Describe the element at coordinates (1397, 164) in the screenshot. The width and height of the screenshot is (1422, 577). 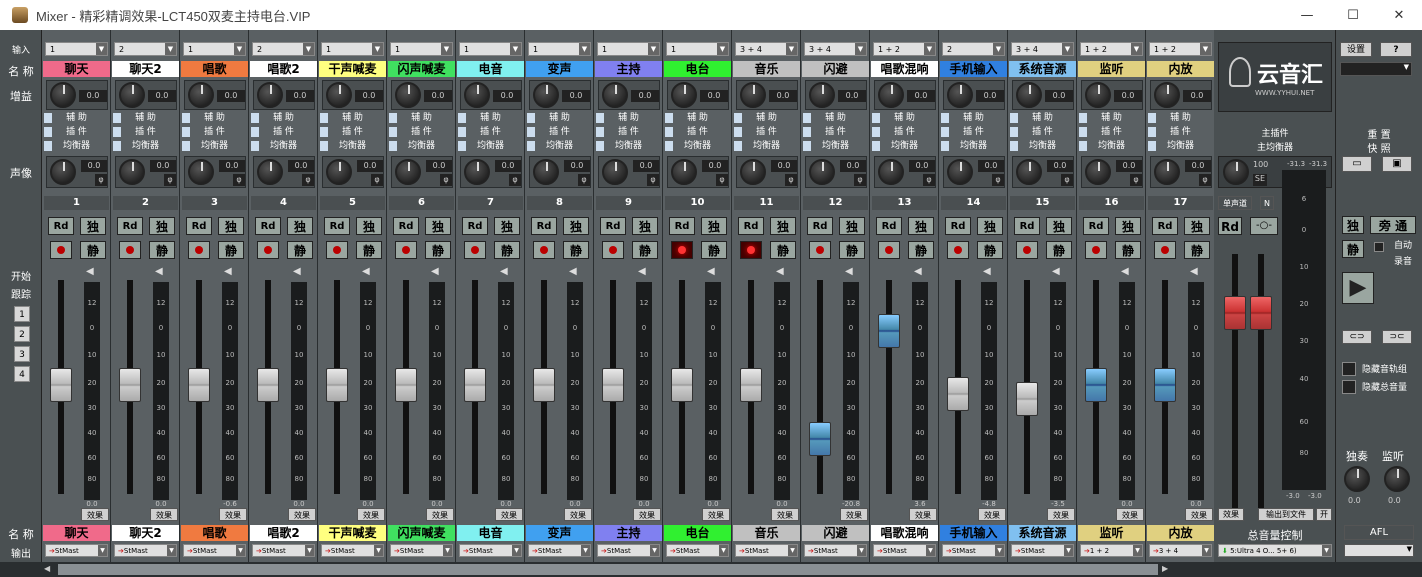
I see `save-icon: ▣` at that location.